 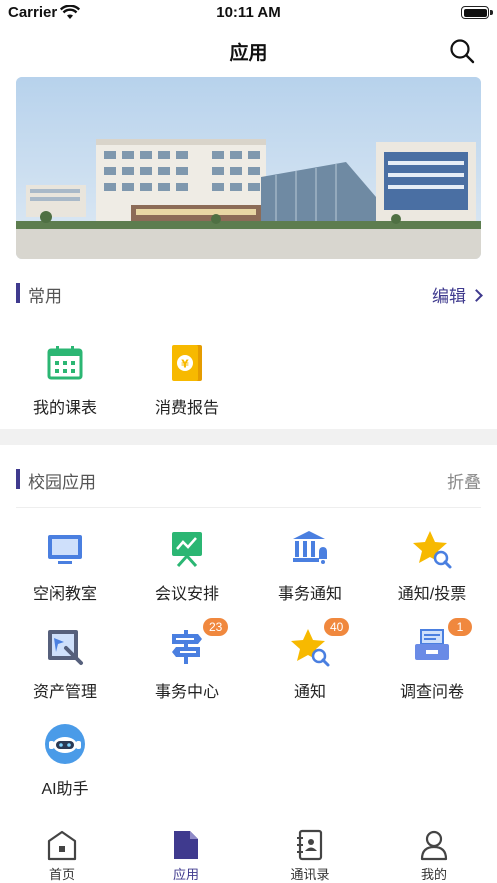 I want to click on divider, so click(x=248, y=507).